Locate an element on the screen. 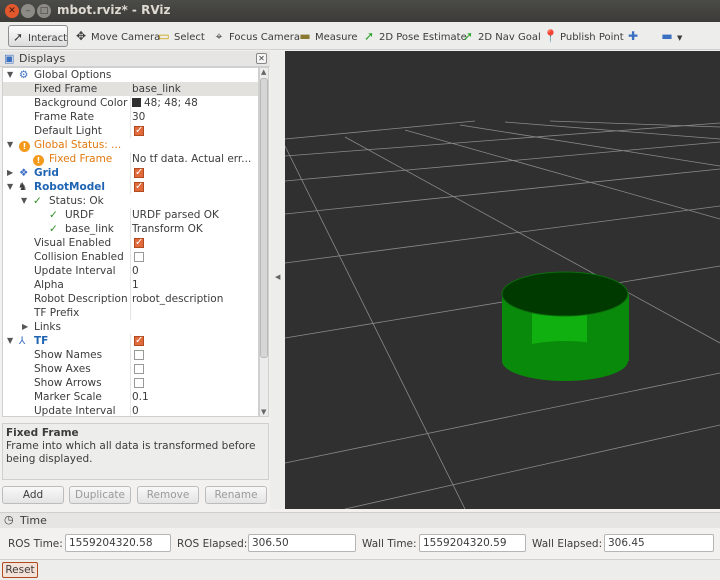 Image resolution: width=720 pixels, height=580 pixels. tree-row-grid: ▶ ❖ Grid is located at coordinates (130, 173).